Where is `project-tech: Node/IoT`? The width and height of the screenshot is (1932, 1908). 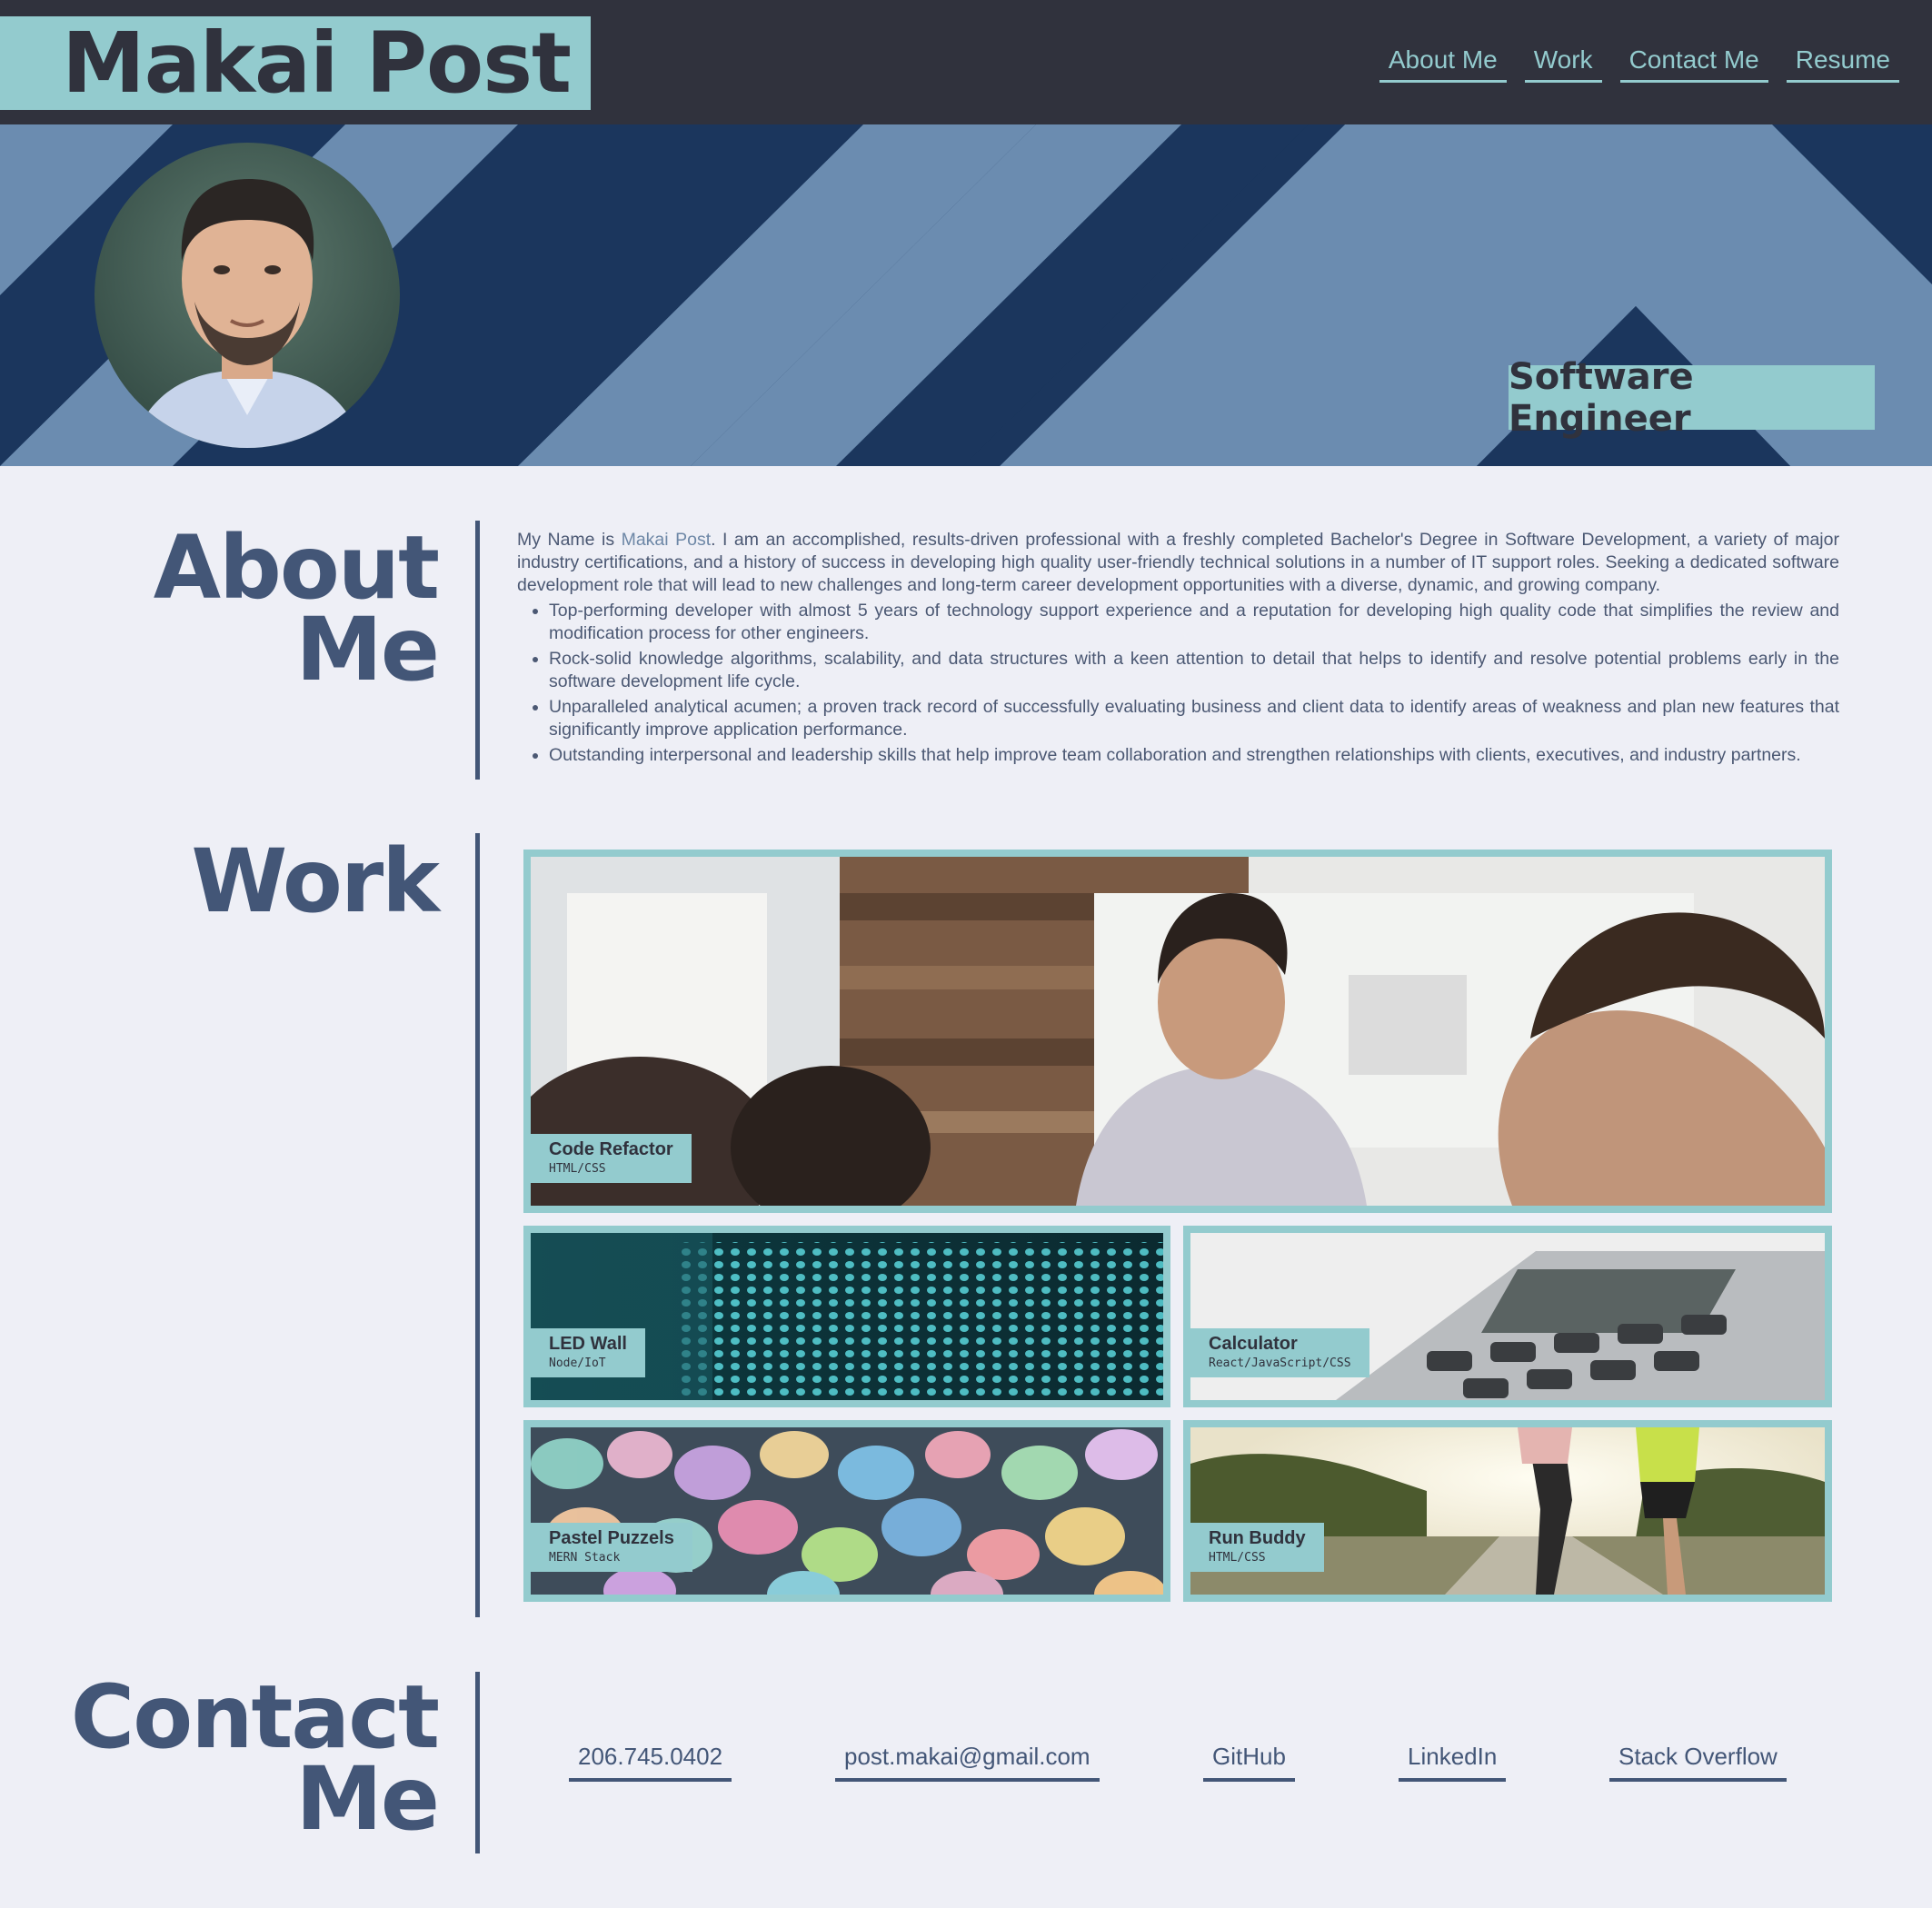 project-tech: Node/IoT is located at coordinates (577, 1363).